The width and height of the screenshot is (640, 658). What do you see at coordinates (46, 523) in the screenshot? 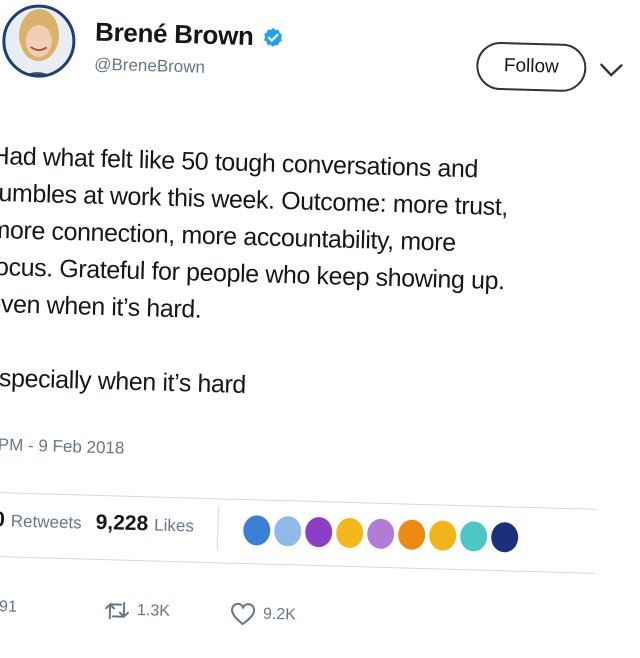
I see `retweets-label: Retweets` at bounding box center [46, 523].